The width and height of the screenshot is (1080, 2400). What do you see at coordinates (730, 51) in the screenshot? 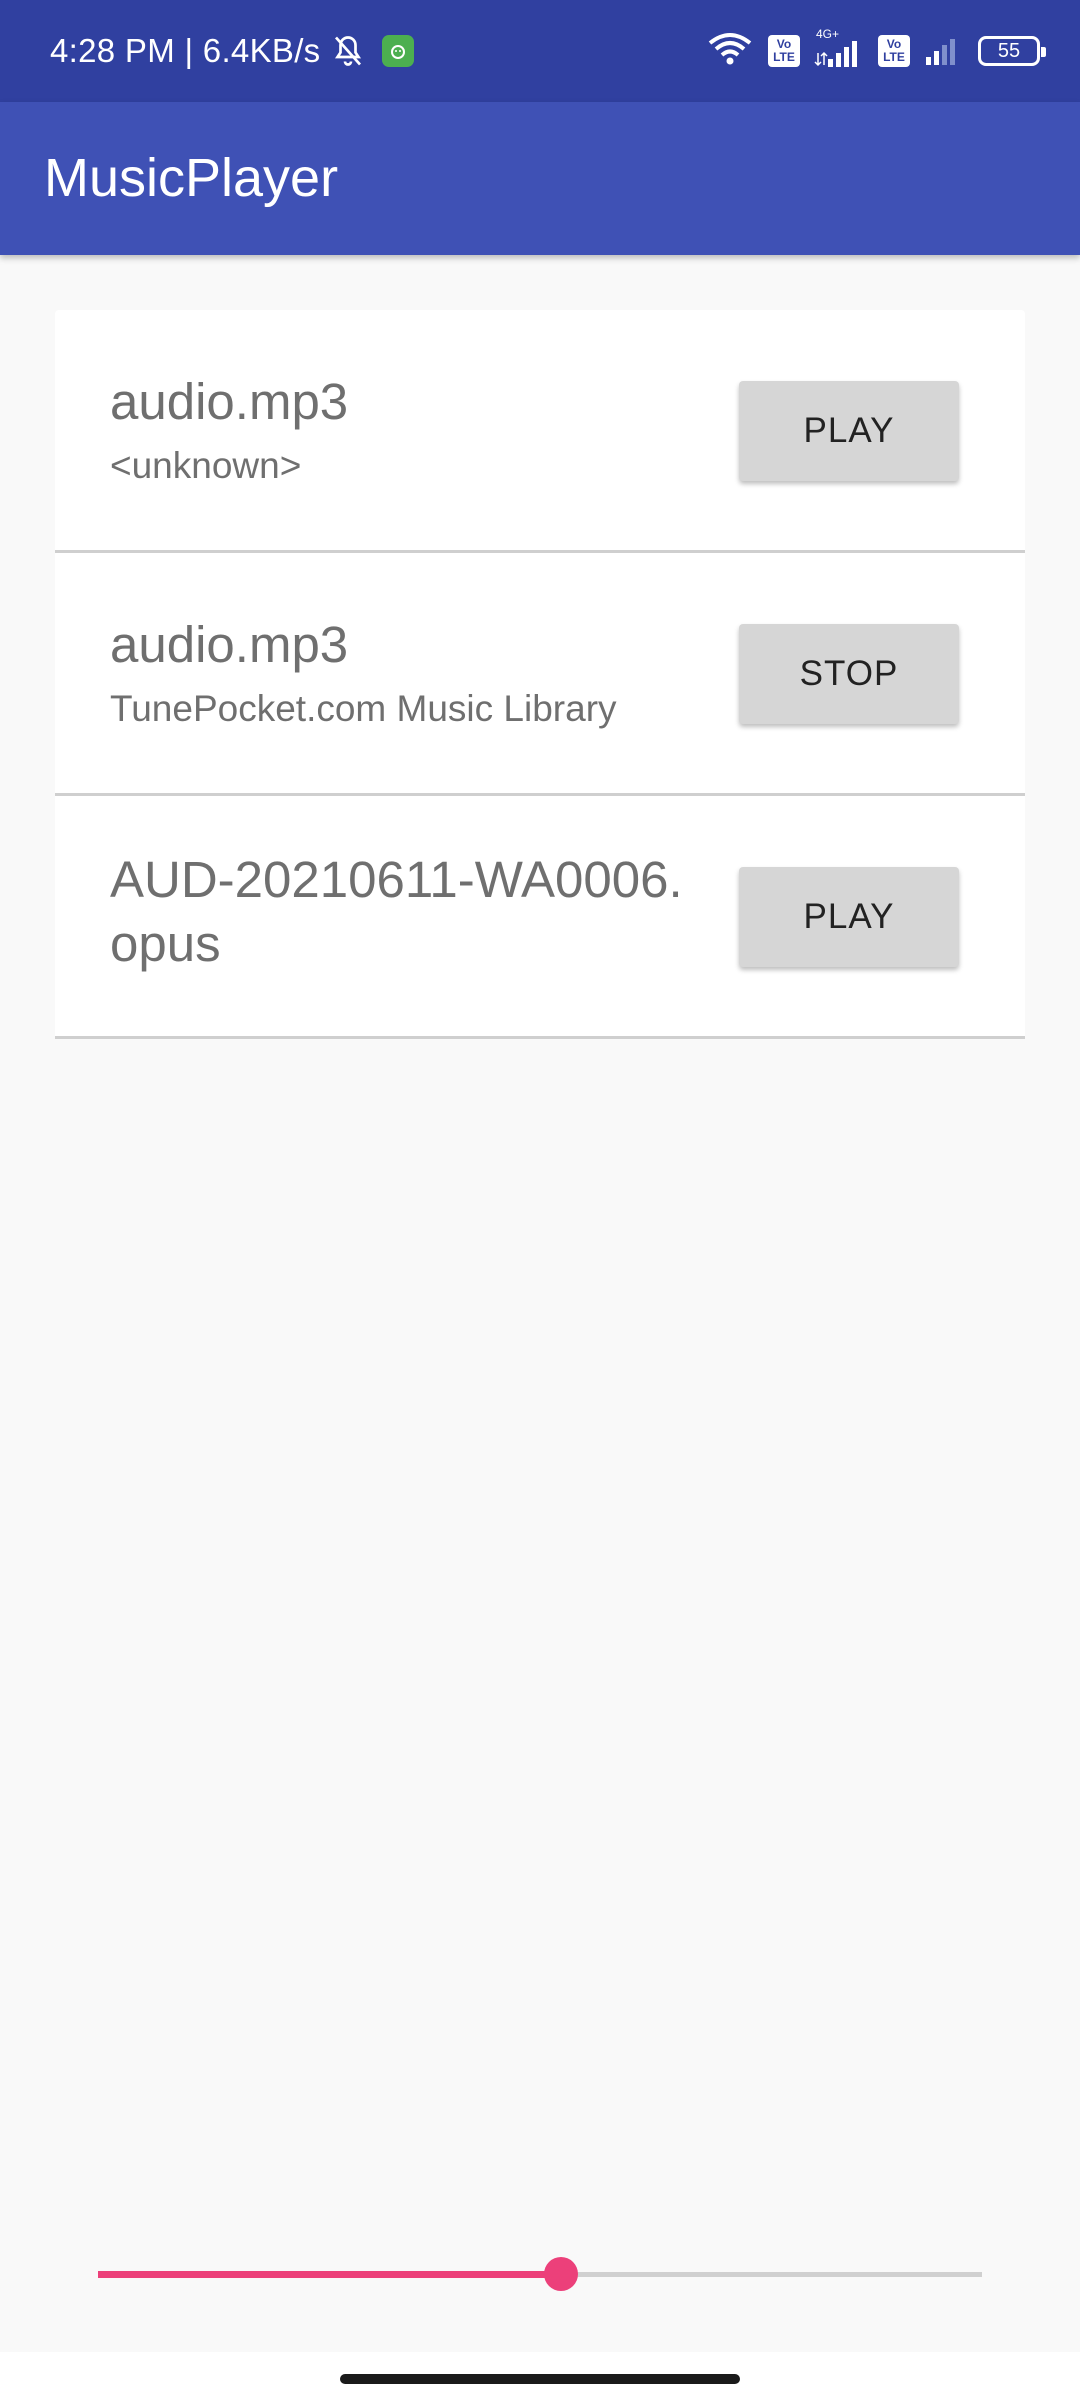
I see `wifi-icon` at bounding box center [730, 51].